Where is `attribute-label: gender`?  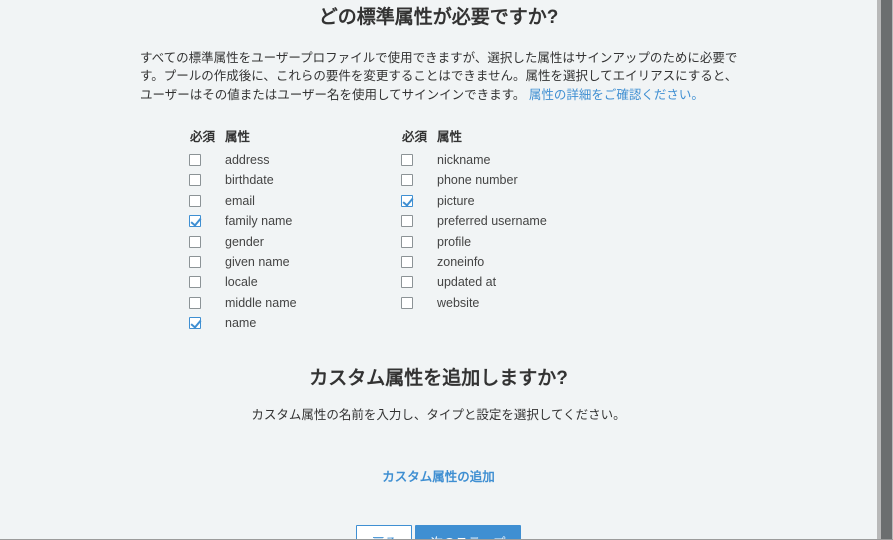 attribute-label: gender is located at coordinates (244, 241).